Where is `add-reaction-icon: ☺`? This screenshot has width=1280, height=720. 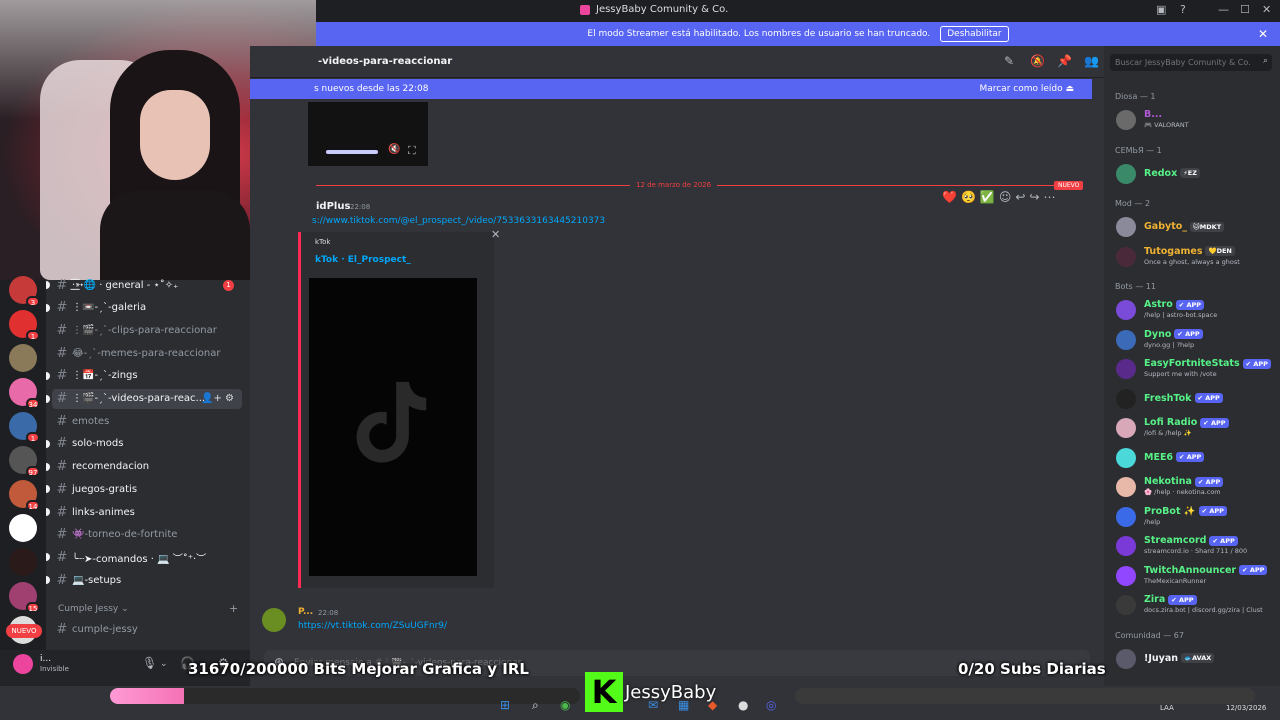 add-reaction-icon: ☺ is located at coordinates (1005, 197).